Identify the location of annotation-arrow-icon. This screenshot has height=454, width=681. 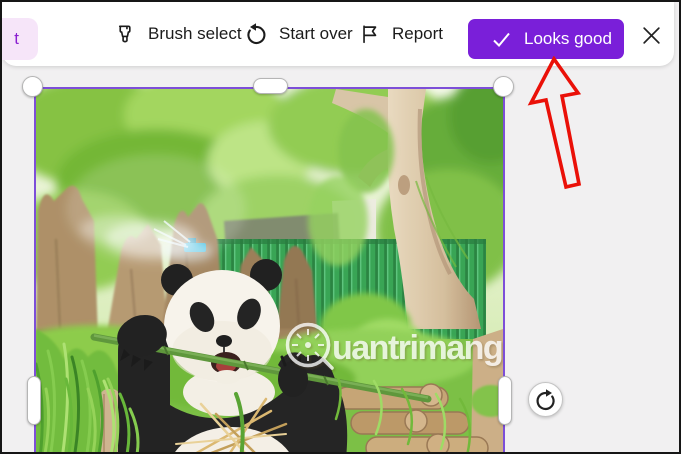
(554, 123).